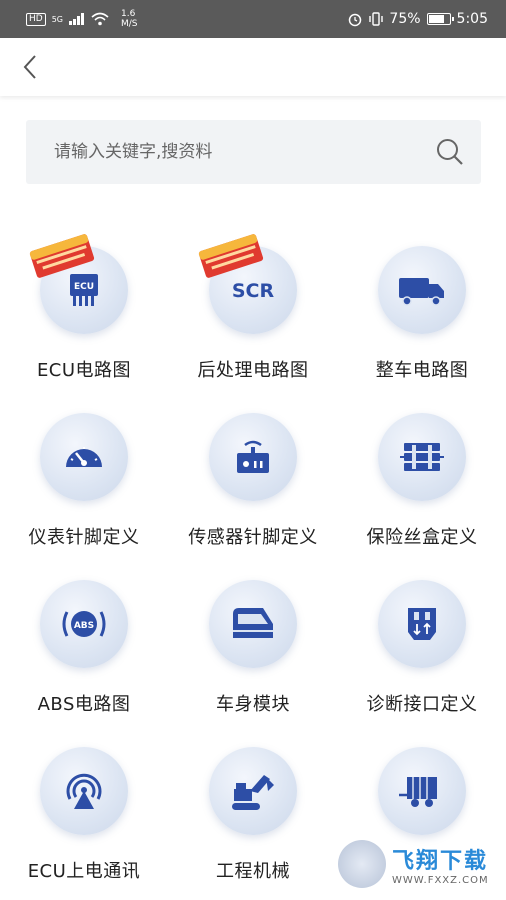 Image resolution: width=506 pixels, height=900 pixels. I want to click on cellular-signal-icon, so click(76, 19).